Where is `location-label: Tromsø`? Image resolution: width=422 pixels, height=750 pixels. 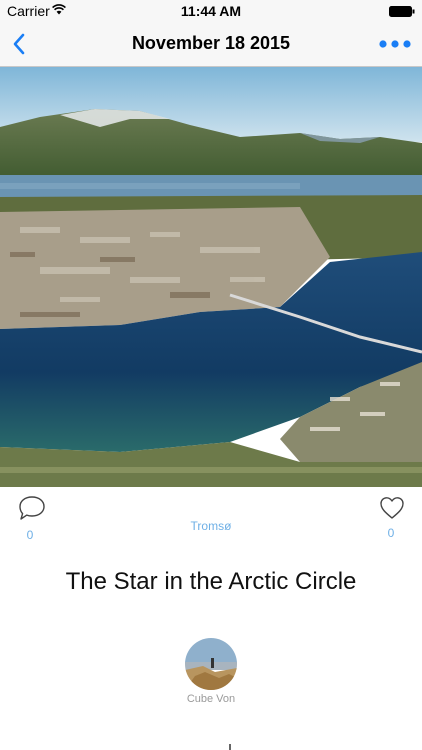 location-label: Tromsø is located at coordinates (211, 526).